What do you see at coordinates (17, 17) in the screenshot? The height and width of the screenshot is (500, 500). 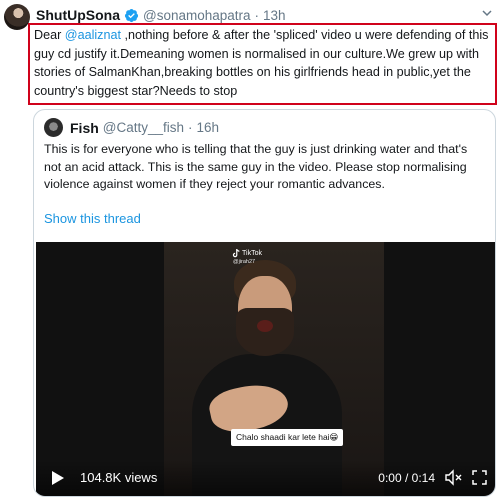 I see `author-avatar` at bounding box center [17, 17].